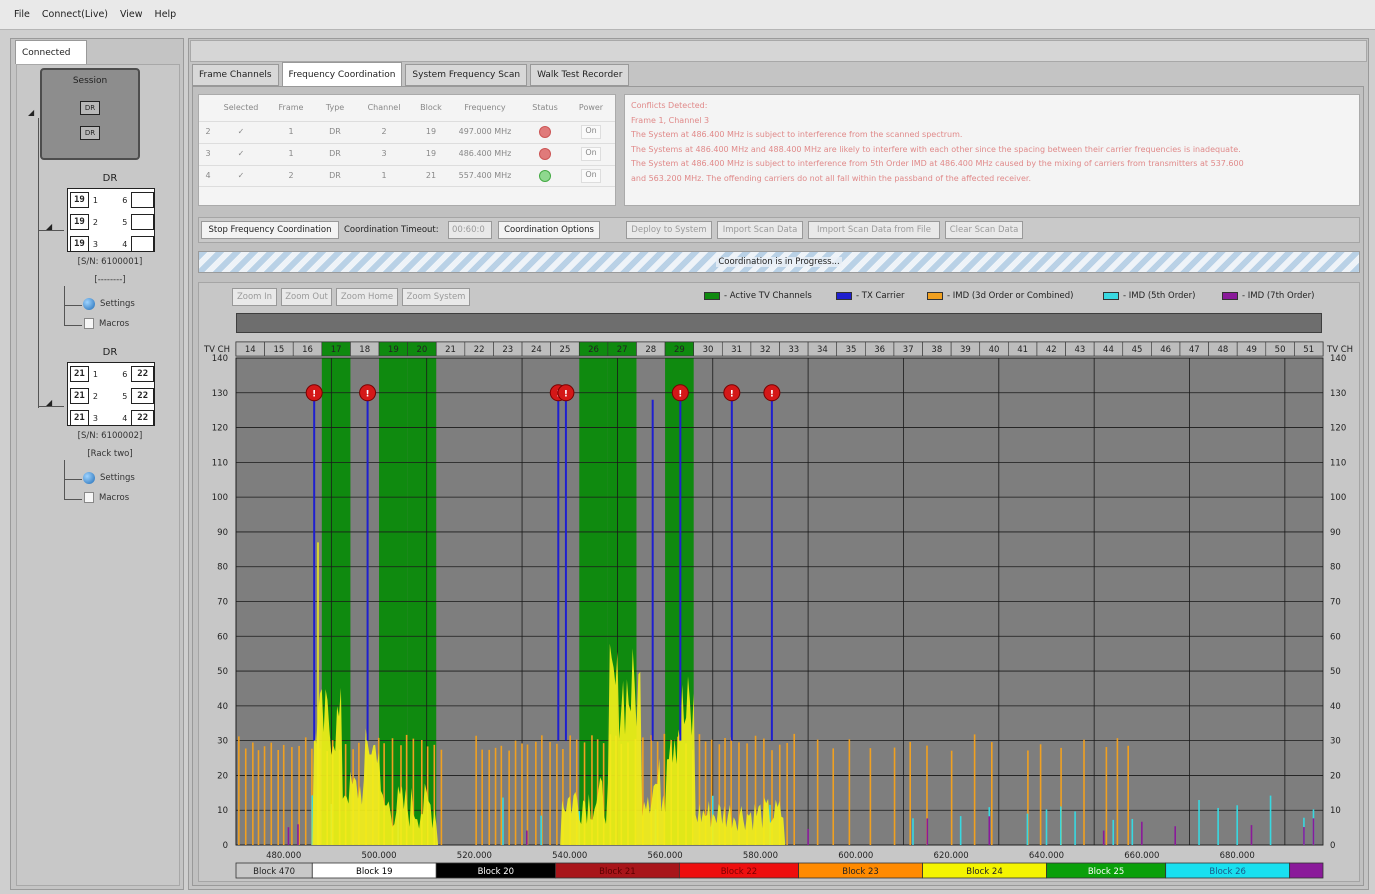 The image size is (1375, 894). Describe the element at coordinates (936, 350) in the screenshot. I see `tv-channel-label: 38` at that location.